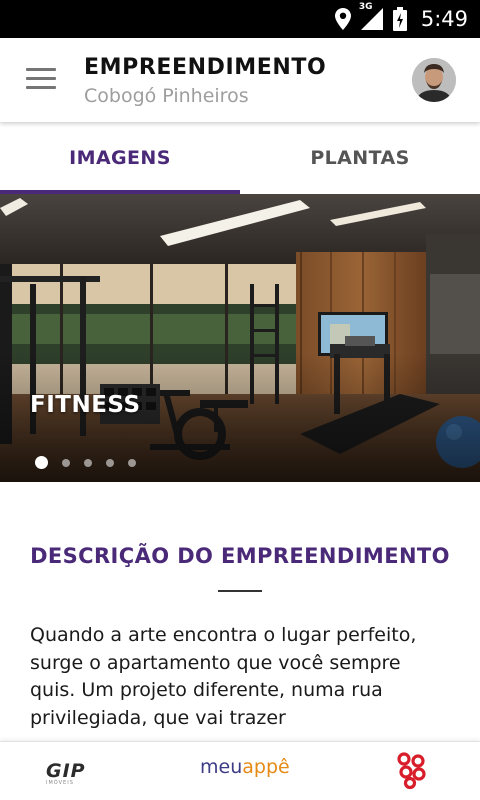  I want to click on partner-logo-bar: GIP IMÓVEIS meuappê, so click(240, 770).